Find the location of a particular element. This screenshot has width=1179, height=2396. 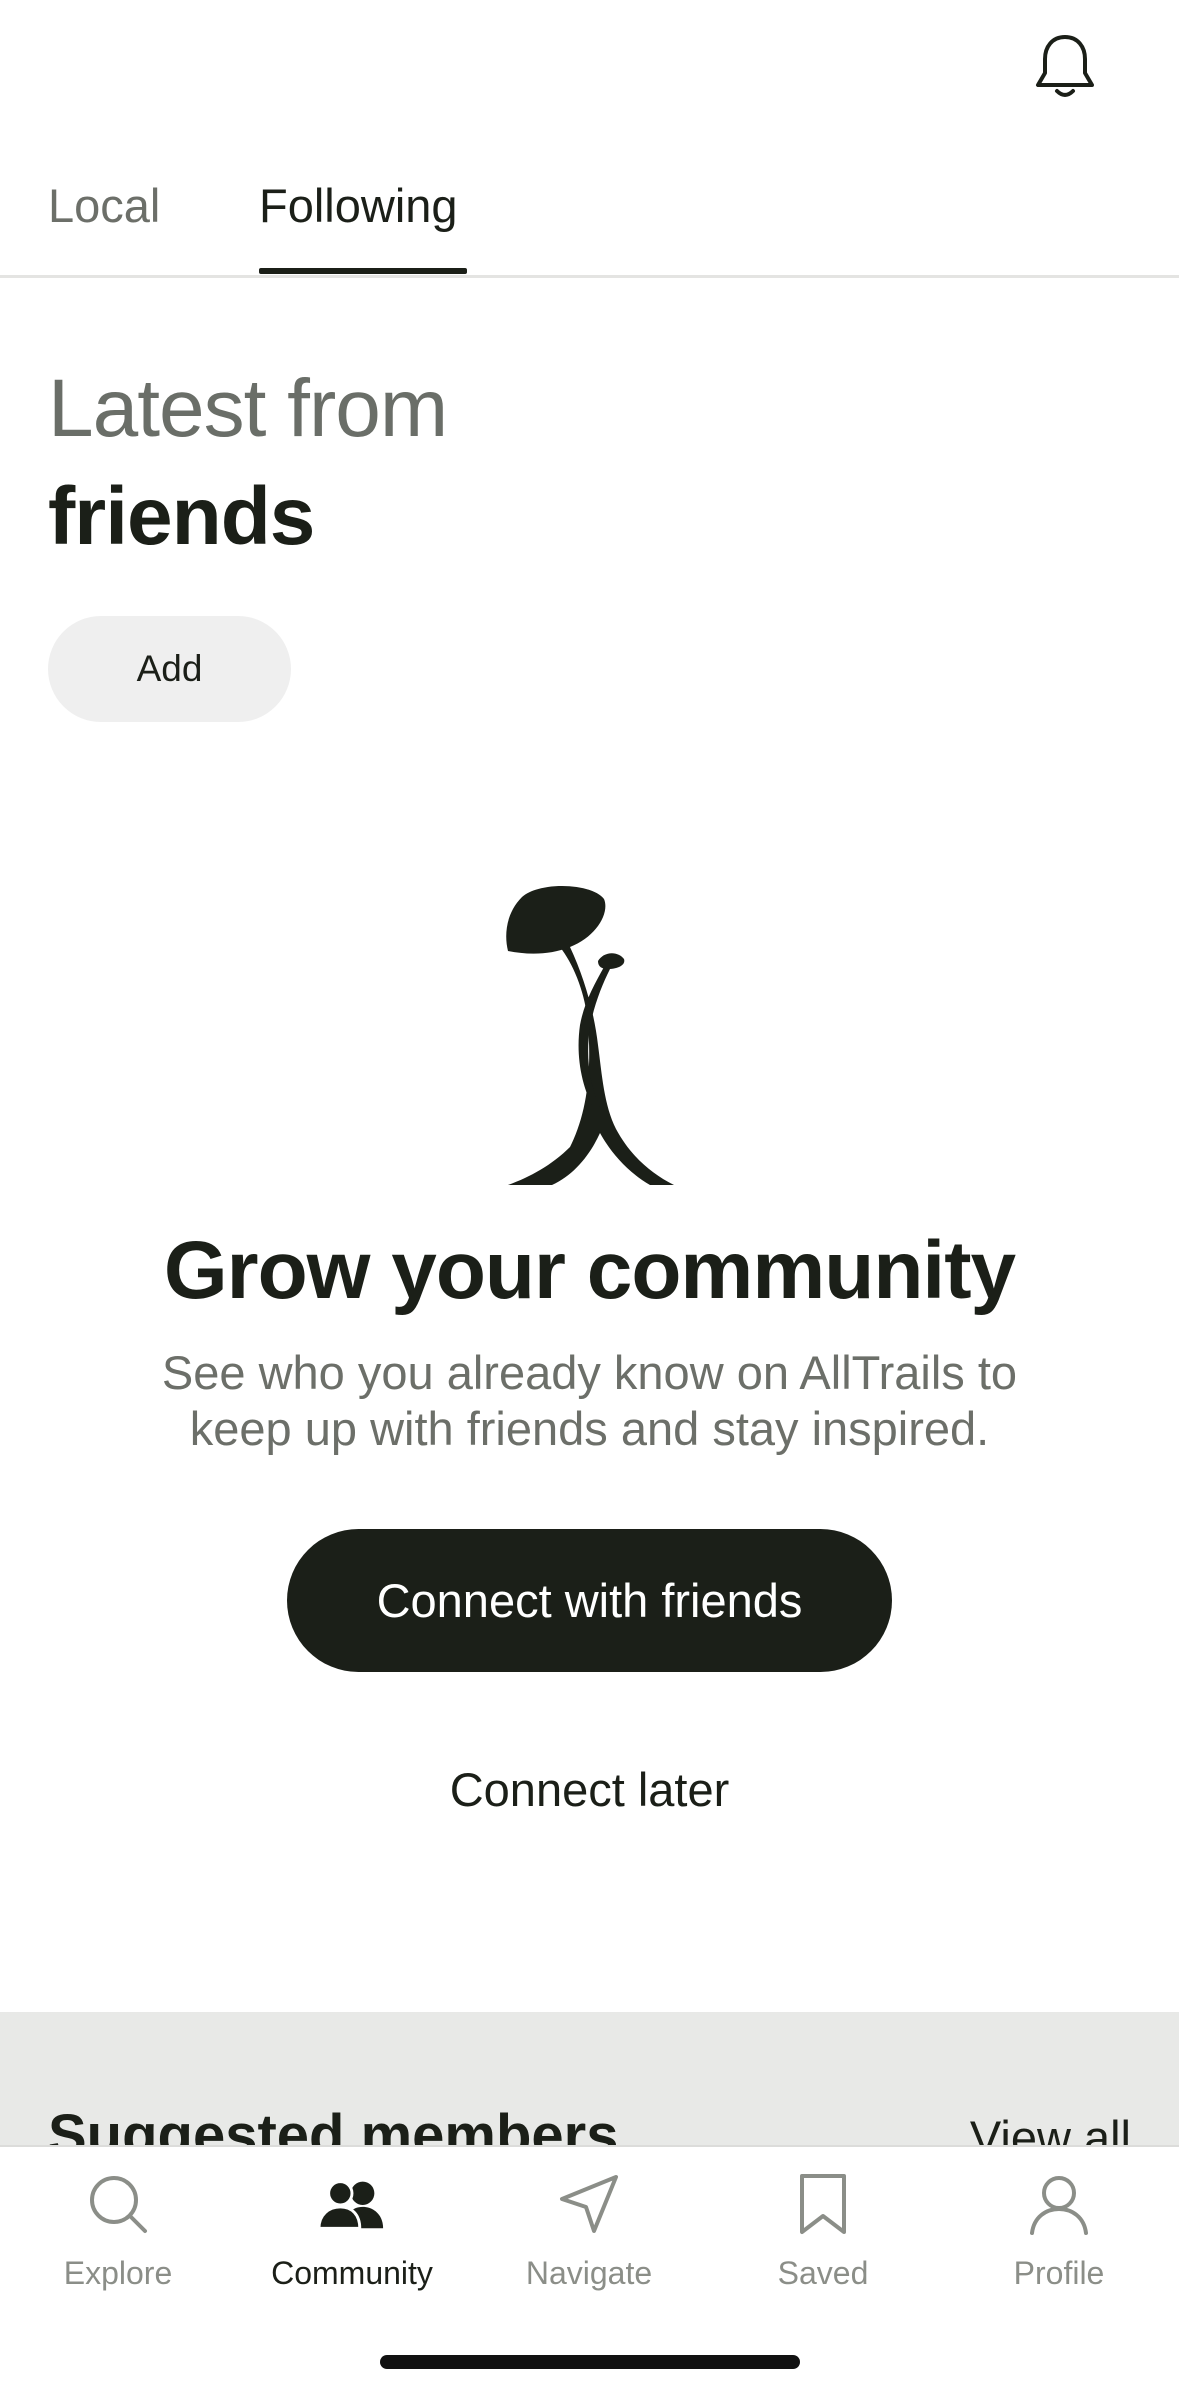

nav-saved-label: Saved is located at coordinates (823, 2273).